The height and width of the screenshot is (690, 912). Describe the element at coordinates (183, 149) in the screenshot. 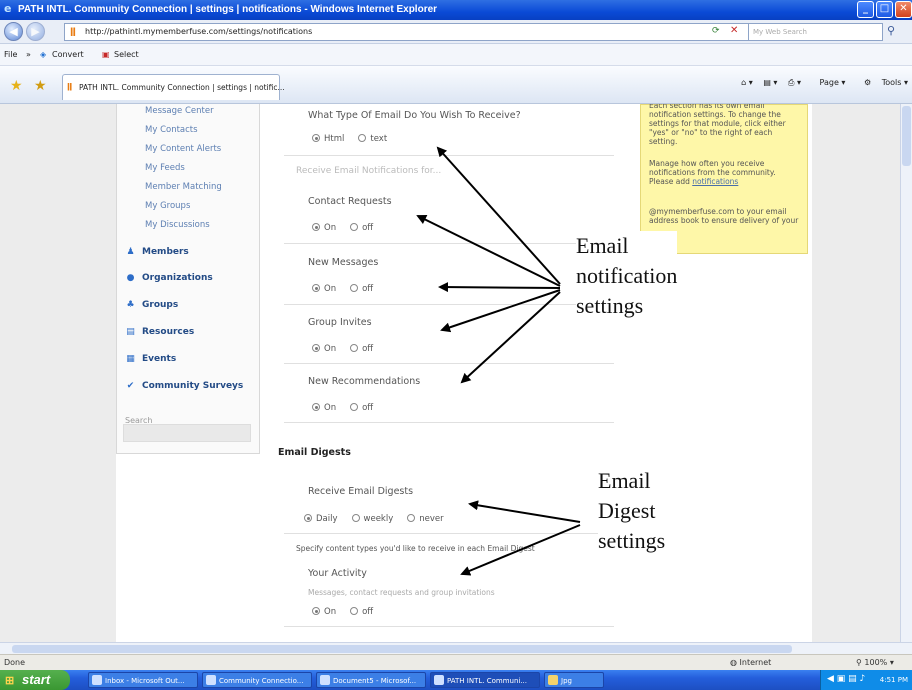

I see `sidebar-item-my-content-alerts: My Content Alerts` at that location.